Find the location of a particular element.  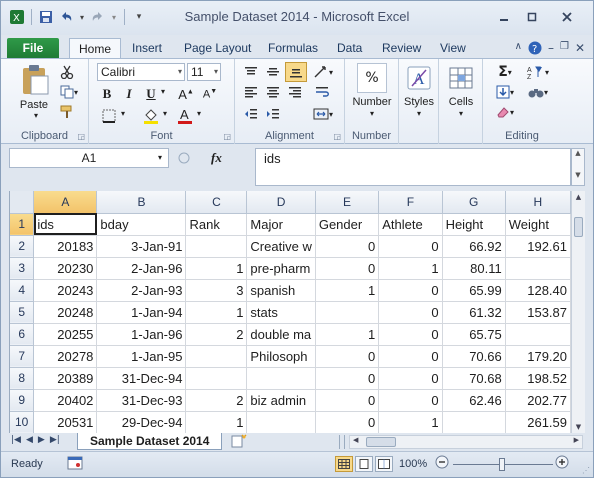

zoom-out-button is located at coordinates (442, 463).